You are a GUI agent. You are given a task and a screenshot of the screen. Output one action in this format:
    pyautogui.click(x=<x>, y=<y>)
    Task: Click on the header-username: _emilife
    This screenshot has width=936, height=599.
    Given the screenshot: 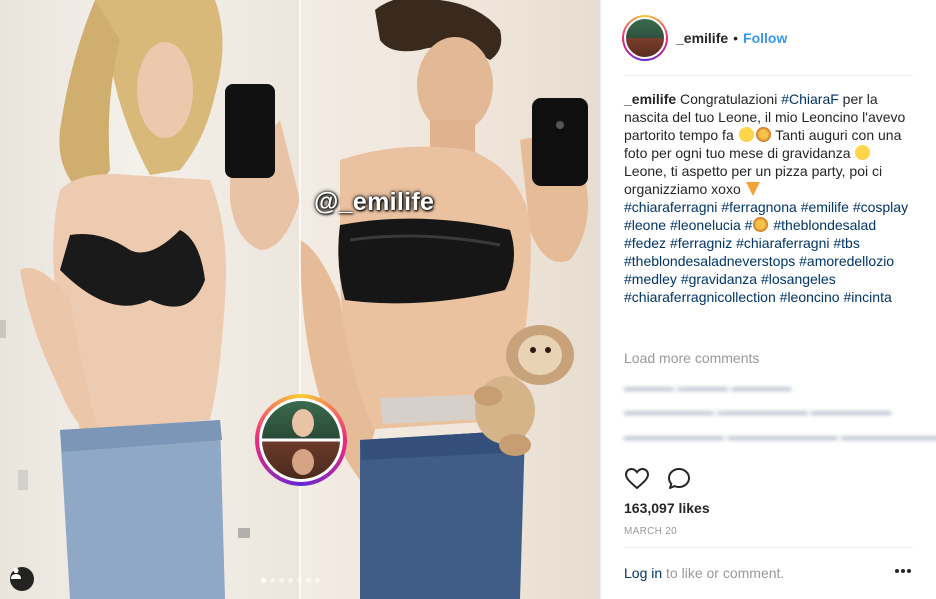 What is the action you would take?
    pyautogui.click(x=702, y=38)
    